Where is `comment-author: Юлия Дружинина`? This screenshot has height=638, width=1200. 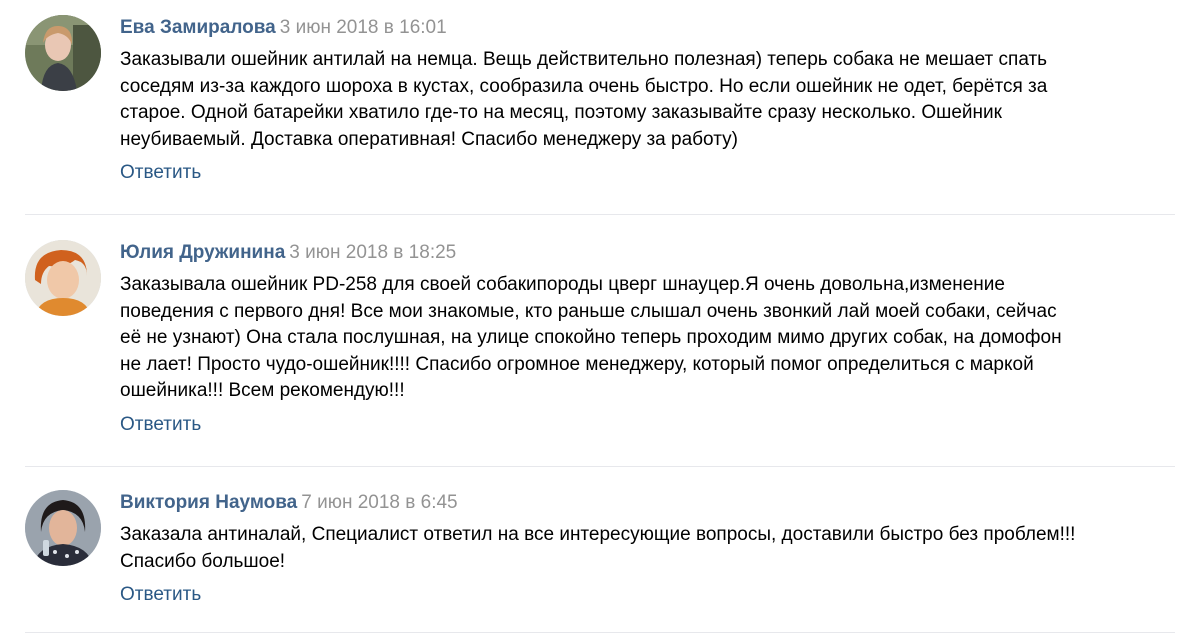
comment-author: Юлия Дружинина is located at coordinates (202, 252).